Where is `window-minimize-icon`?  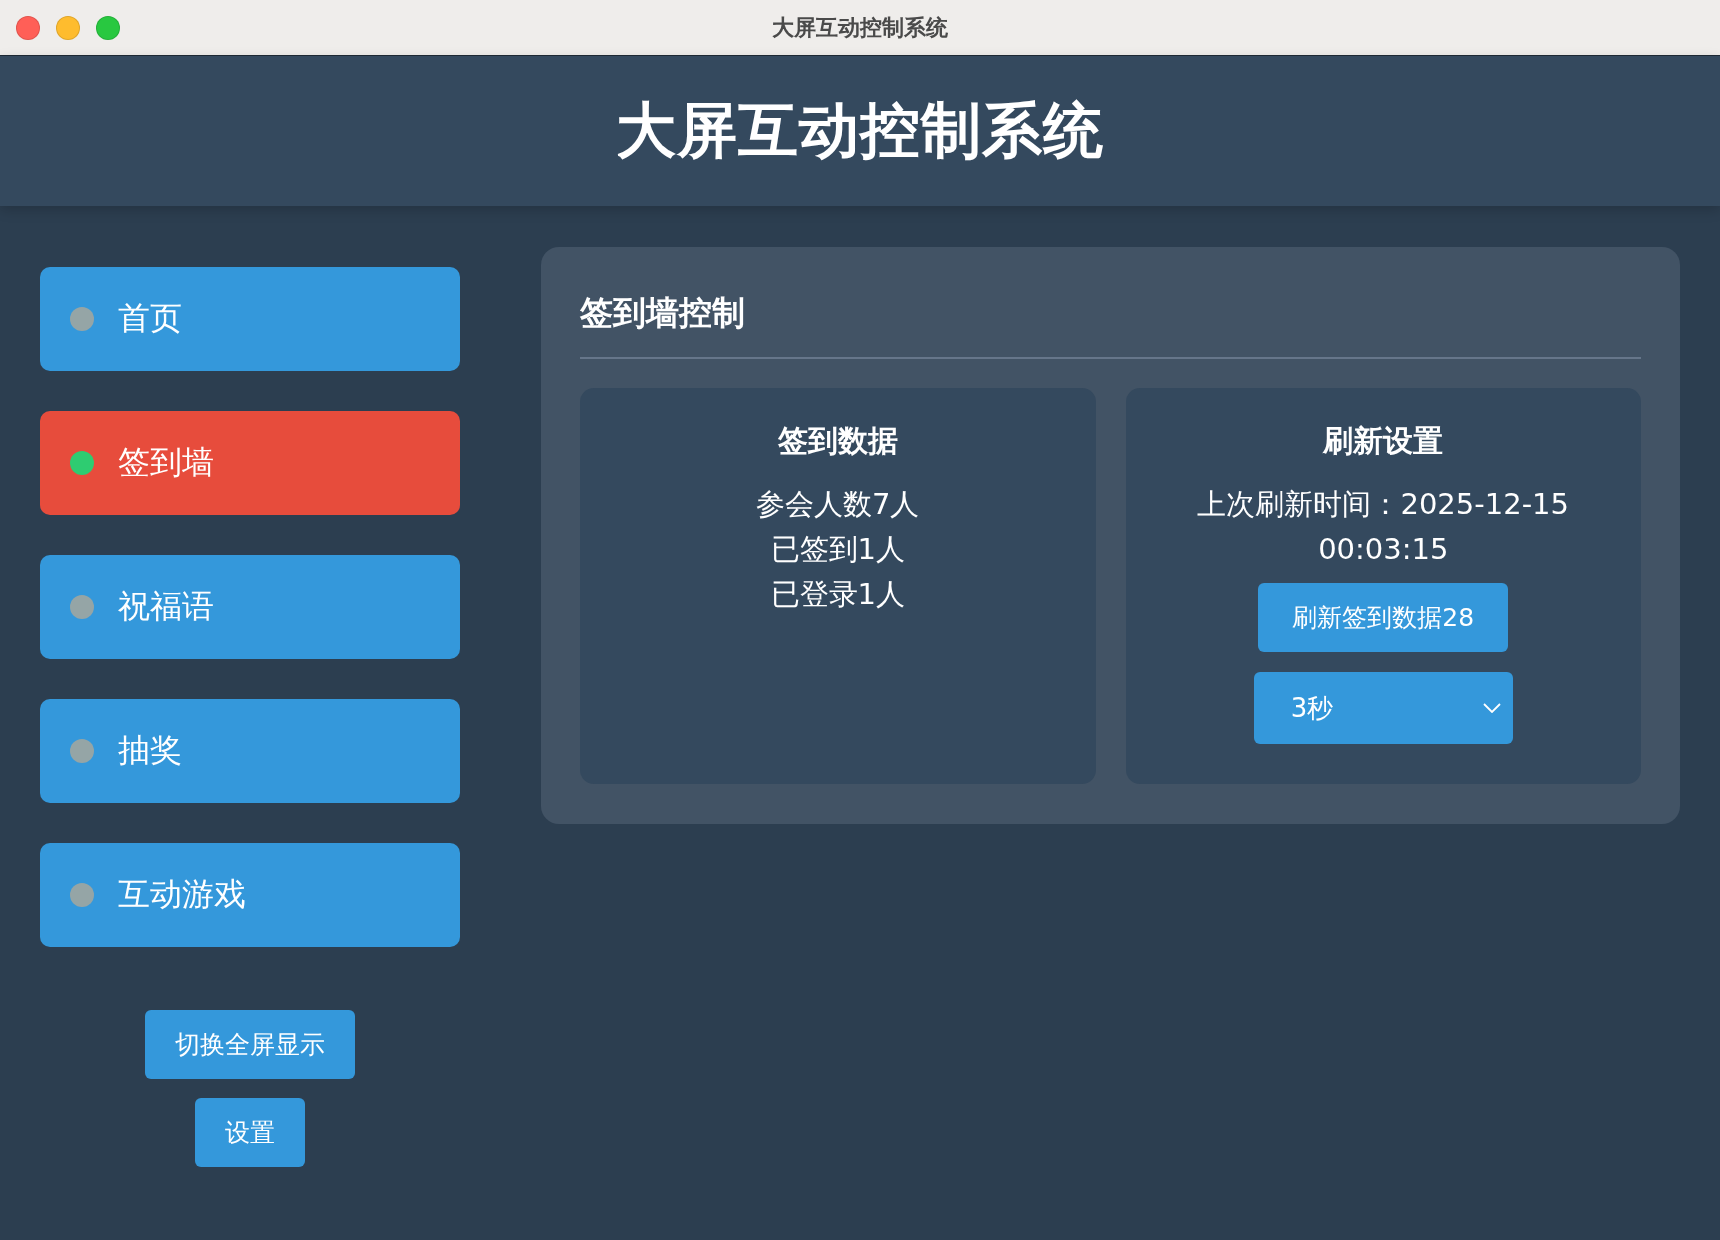
window-minimize-icon is located at coordinates (68, 27).